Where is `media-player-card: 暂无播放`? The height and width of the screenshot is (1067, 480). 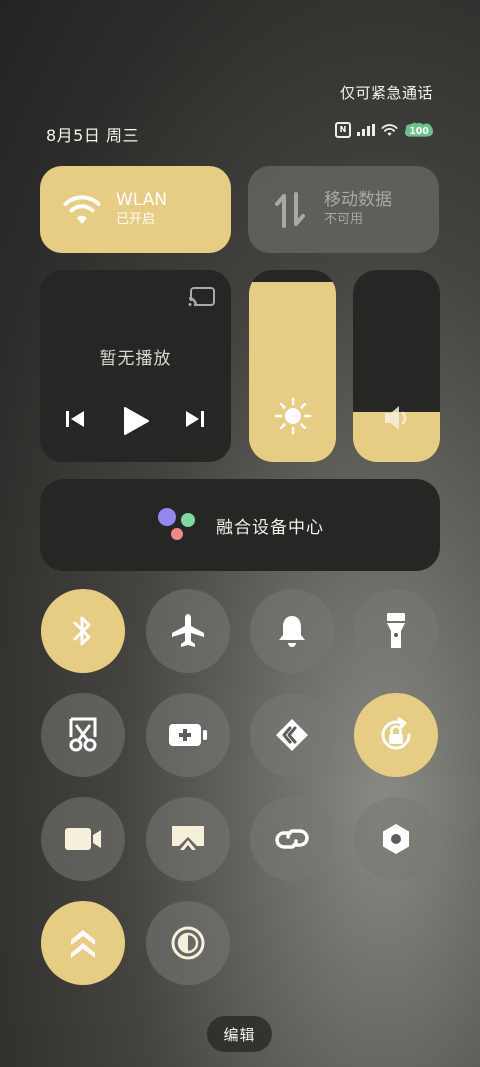 media-player-card: 暂无播放 is located at coordinates (135, 366).